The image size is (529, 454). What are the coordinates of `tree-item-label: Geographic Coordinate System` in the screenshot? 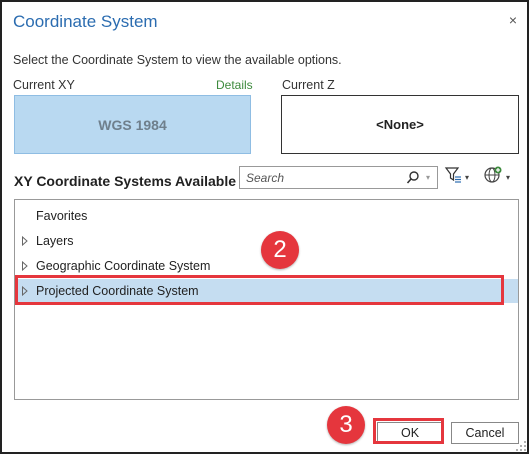 It's located at (123, 266).